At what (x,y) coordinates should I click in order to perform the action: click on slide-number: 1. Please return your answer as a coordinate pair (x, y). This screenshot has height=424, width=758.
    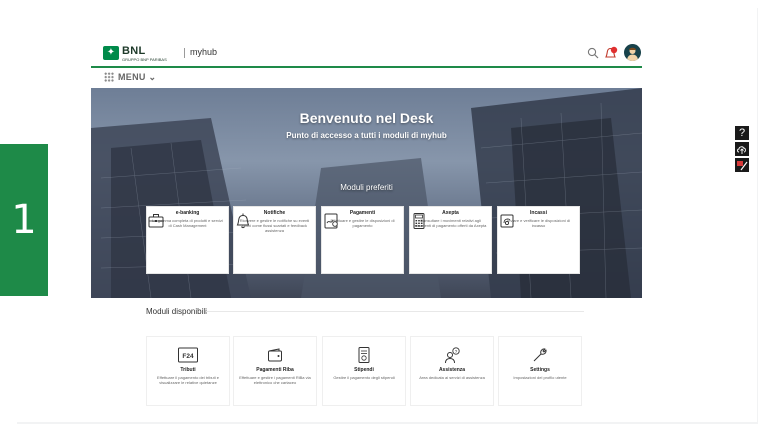
    Looking at the image, I should click on (24, 220).